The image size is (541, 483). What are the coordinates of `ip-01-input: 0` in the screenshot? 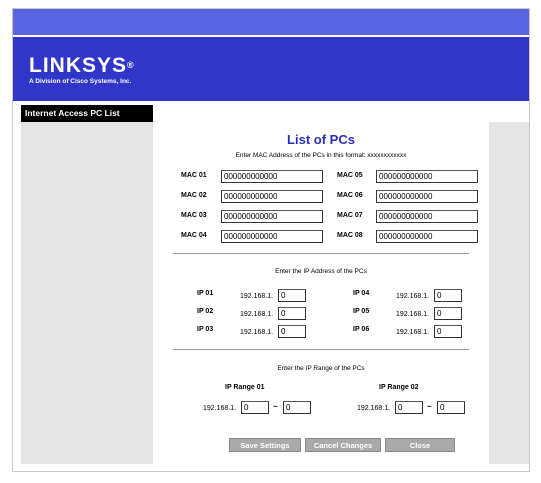 It's located at (292, 295).